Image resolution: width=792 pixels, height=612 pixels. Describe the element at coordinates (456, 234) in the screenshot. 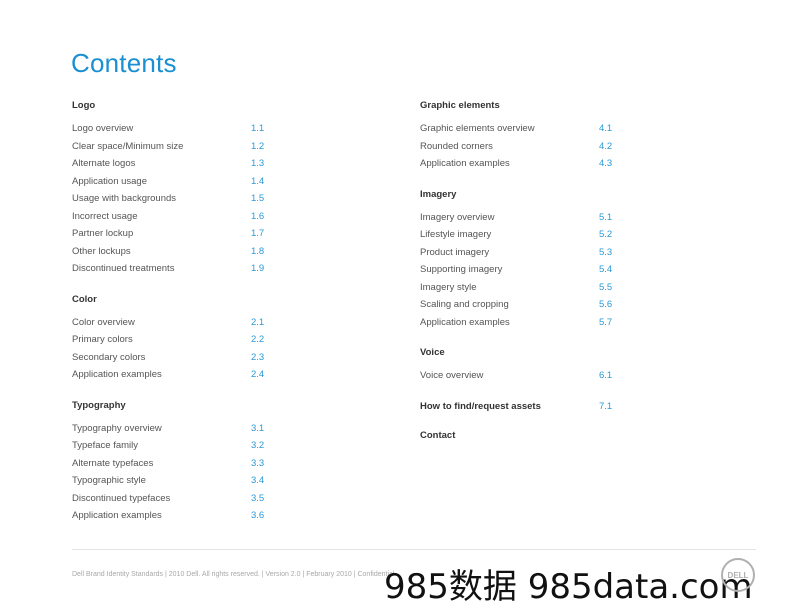

I see `toc-entry-label: Lifestyle imagery` at that location.